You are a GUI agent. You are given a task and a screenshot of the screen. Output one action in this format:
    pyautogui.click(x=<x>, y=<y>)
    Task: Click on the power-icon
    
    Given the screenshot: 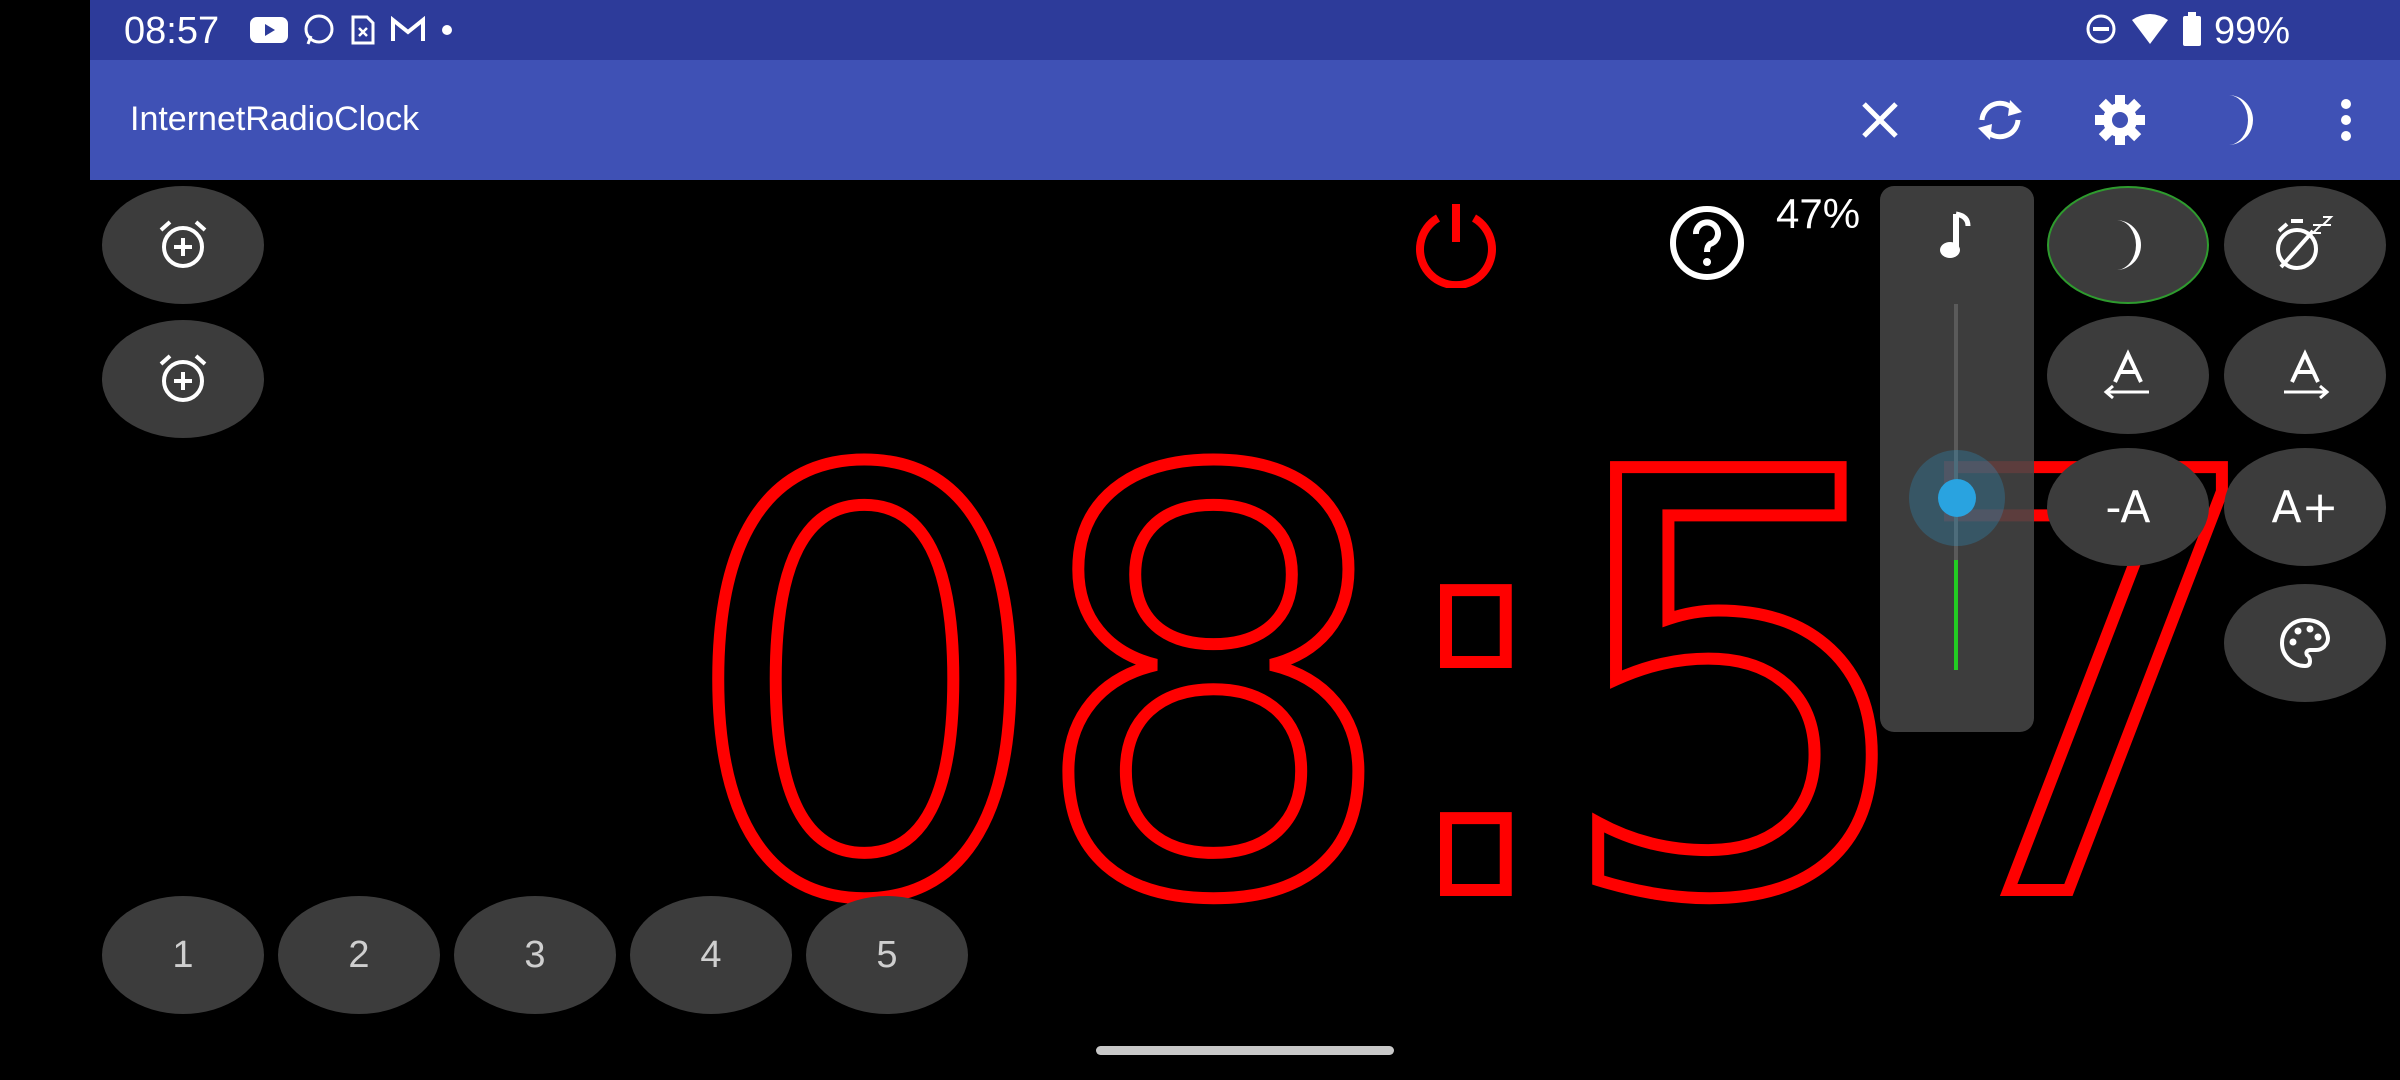 What is the action you would take?
    pyautogui.click(x=1456, y=247)
    